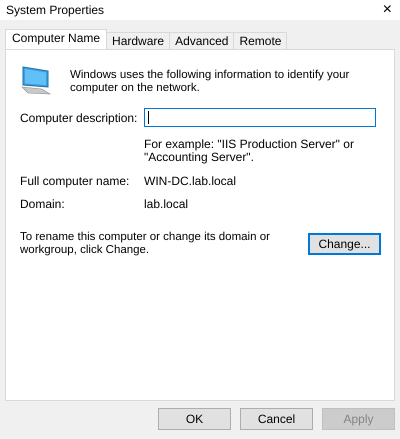 The height and width of the screenshot is (439, 400). I want to click on field-label: Full computer name:, so click(75, 181).